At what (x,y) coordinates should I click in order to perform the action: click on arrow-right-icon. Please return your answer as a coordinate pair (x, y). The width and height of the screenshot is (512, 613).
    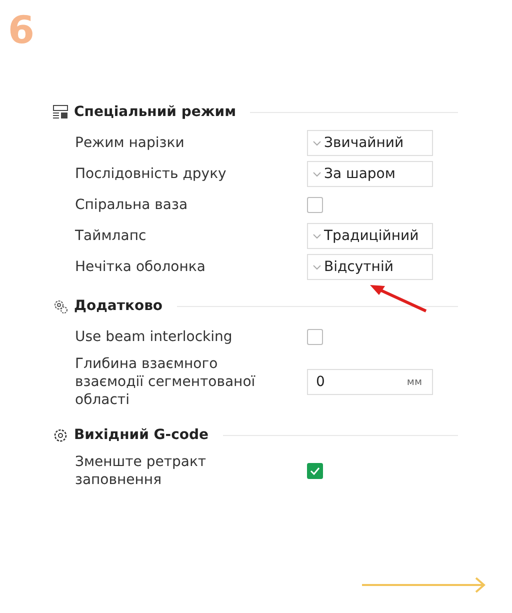
    Looking at the image, I should click on (424, 585).